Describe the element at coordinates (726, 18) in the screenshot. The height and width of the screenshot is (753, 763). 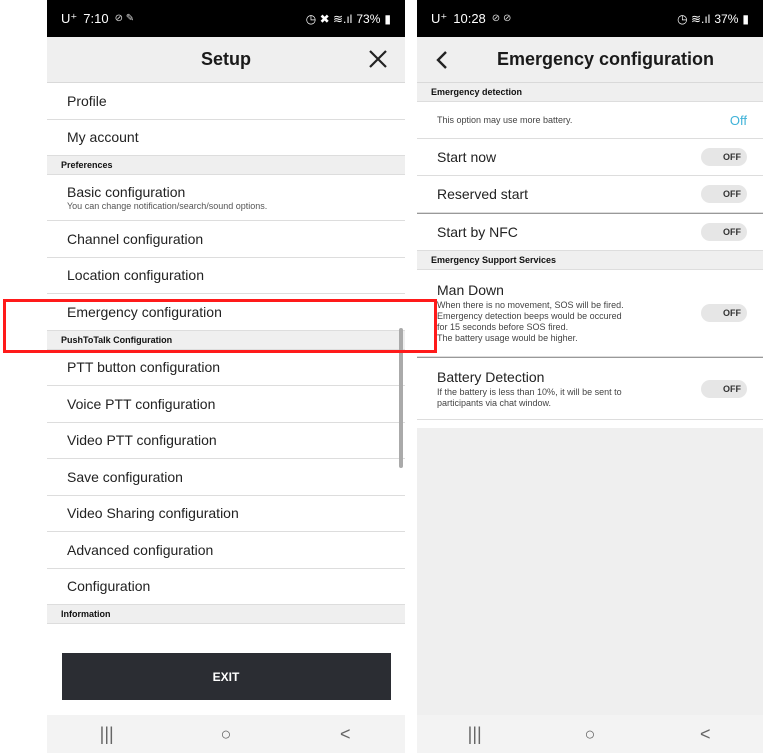
I see `battery-percent: 37%` at that location.